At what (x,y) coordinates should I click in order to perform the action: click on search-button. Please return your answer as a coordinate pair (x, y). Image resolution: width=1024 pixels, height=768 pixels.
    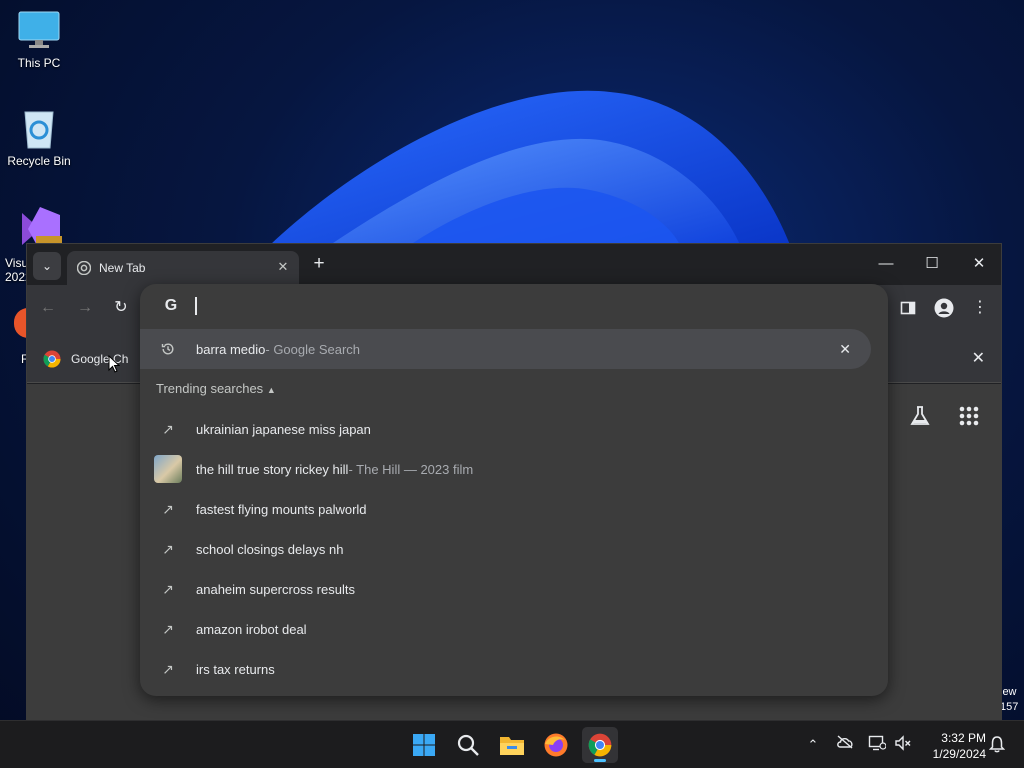
    Looking at the image, I should click on (468, 745).